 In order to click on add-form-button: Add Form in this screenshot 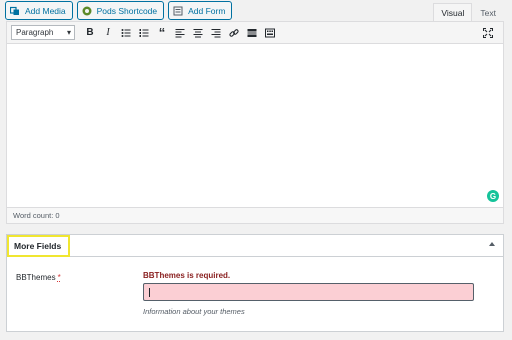, I will do `click(200, 10)`.